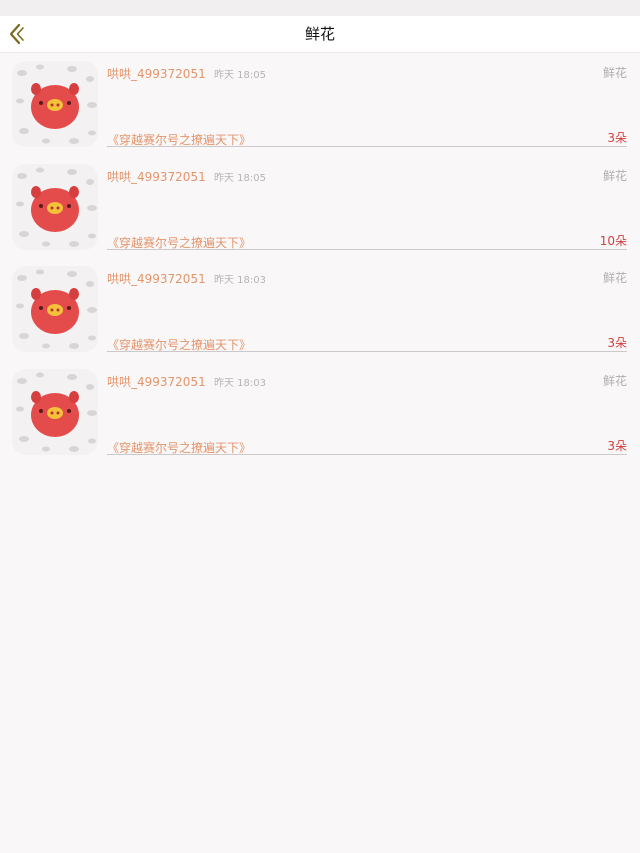 Image resolution: width=640 pixels, height=853 pixels. I want to click on list-item: 哄哄_499372051 昨天 18:05 鲜花 《穿越赛尔号之撩遍天下》 3朵, so click(320, 104).